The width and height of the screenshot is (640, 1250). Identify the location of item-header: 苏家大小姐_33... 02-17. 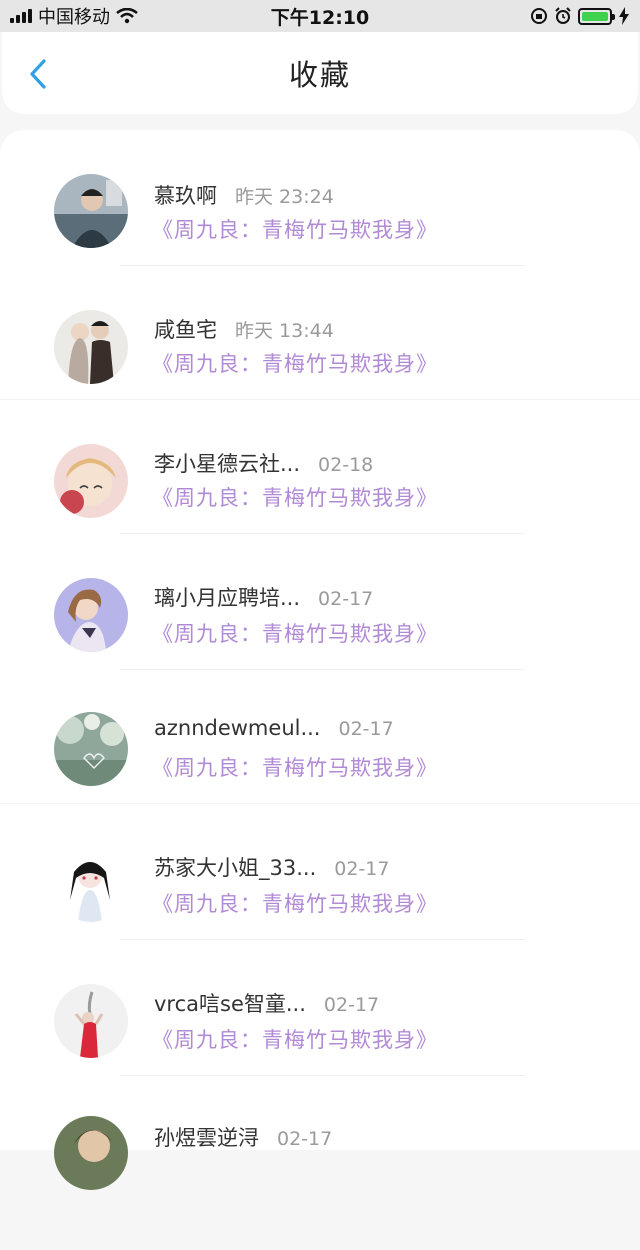
(271, 867).